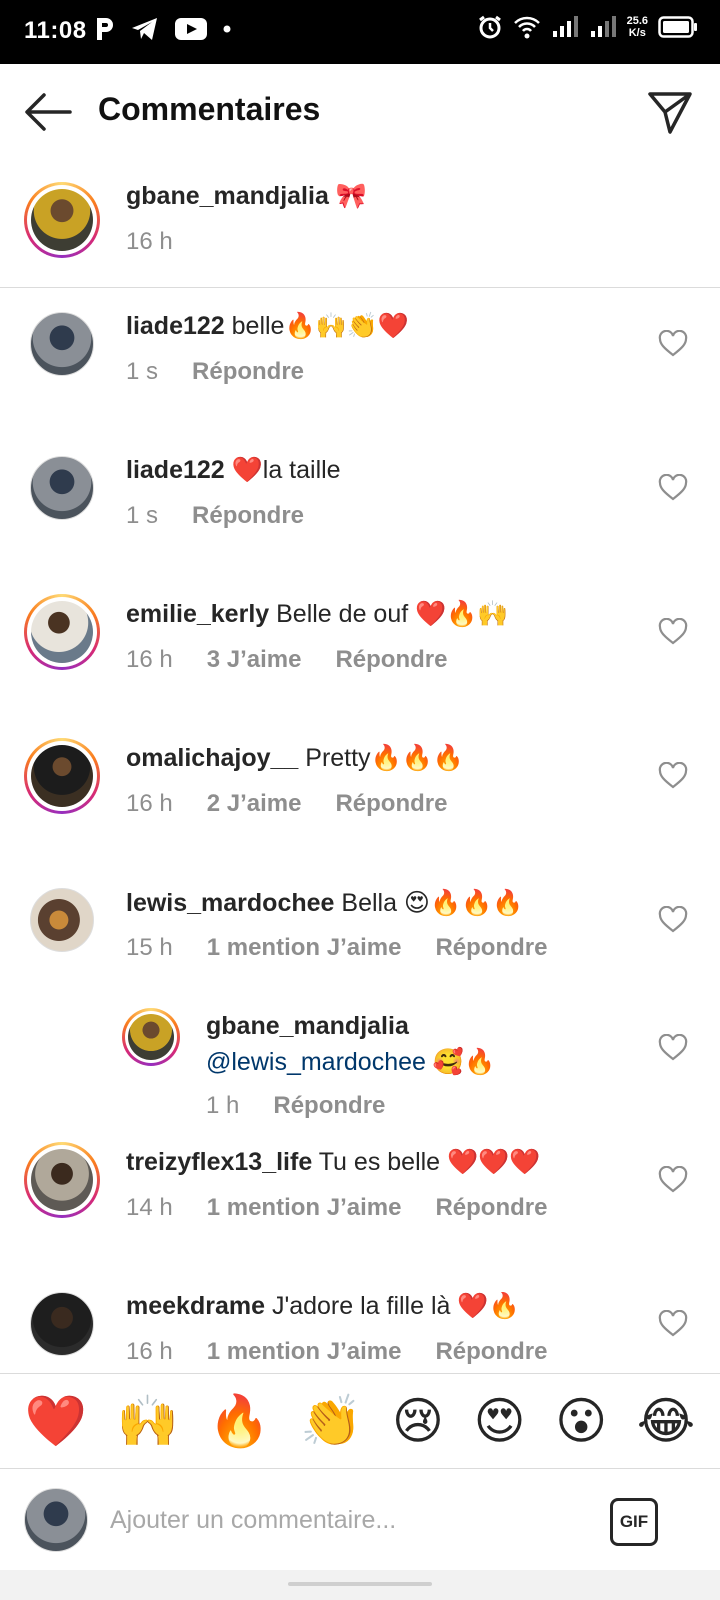 This screenshot has width=720, height=1600. Describe the element at coordinates (163, 29) in the screenshot. I see `notification-icons` at that location.